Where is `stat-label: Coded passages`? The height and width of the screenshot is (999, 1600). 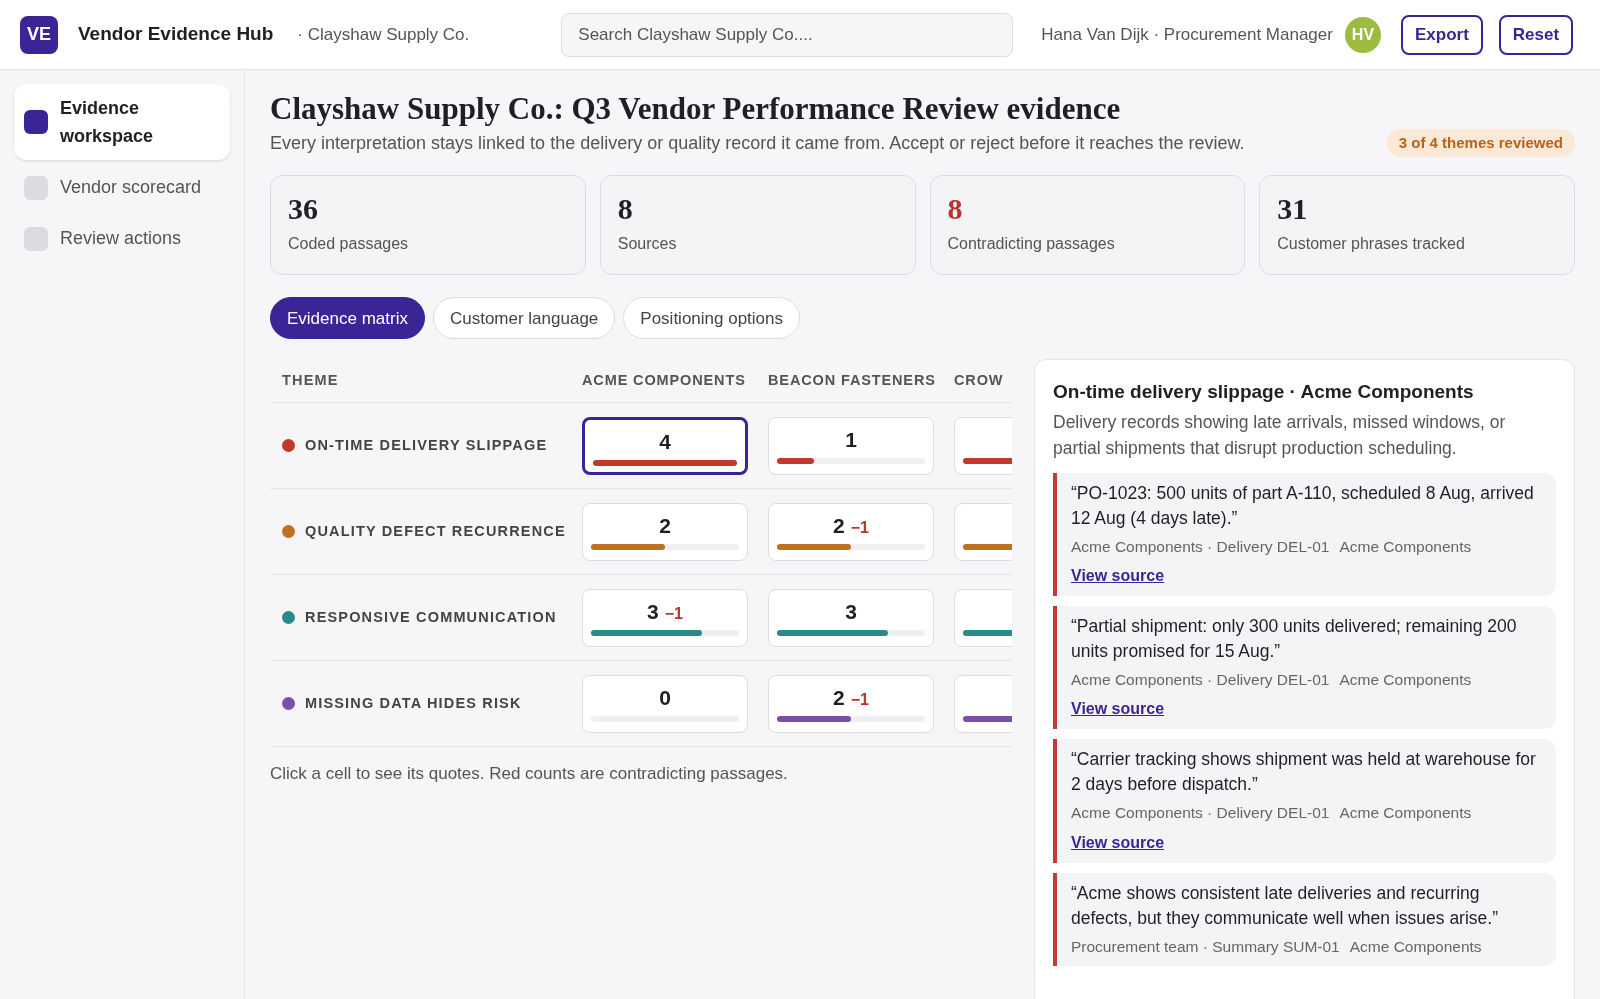 stat-label: Coded passages is located at coordinates (349, 244).